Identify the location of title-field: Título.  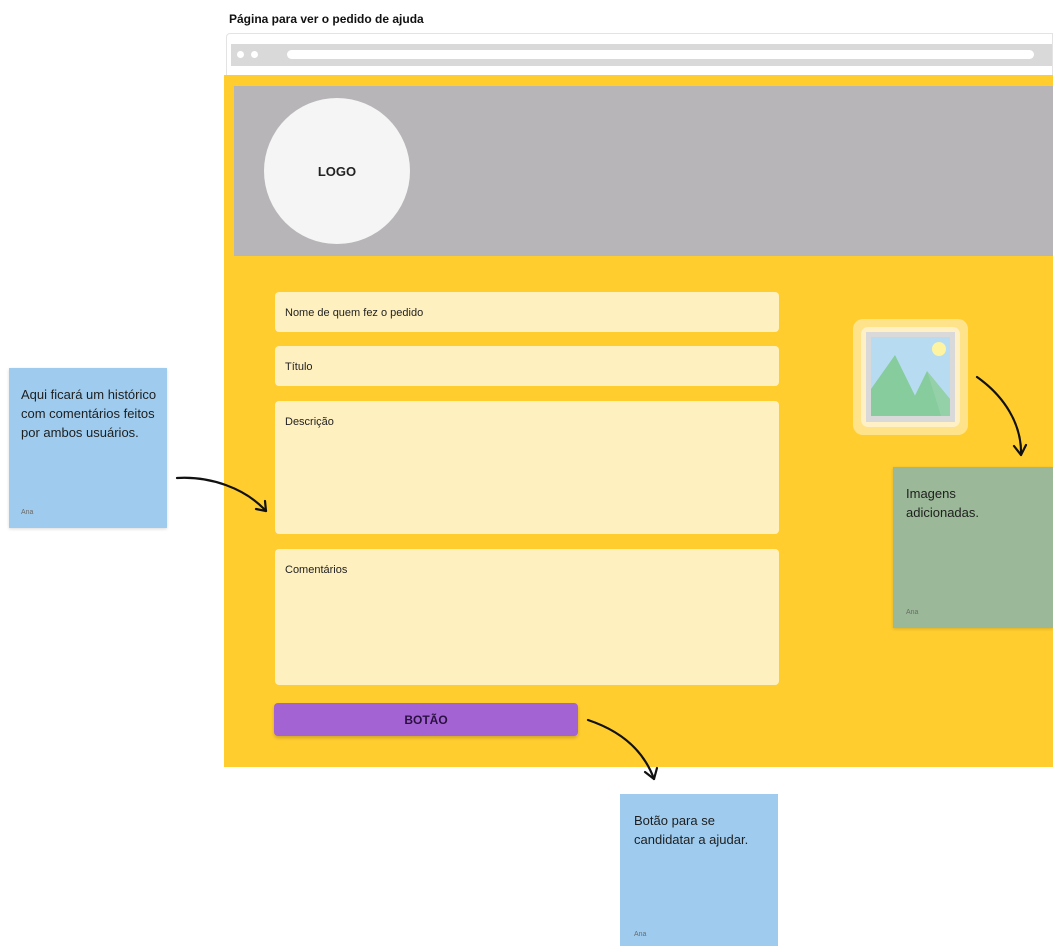
(527, 366).